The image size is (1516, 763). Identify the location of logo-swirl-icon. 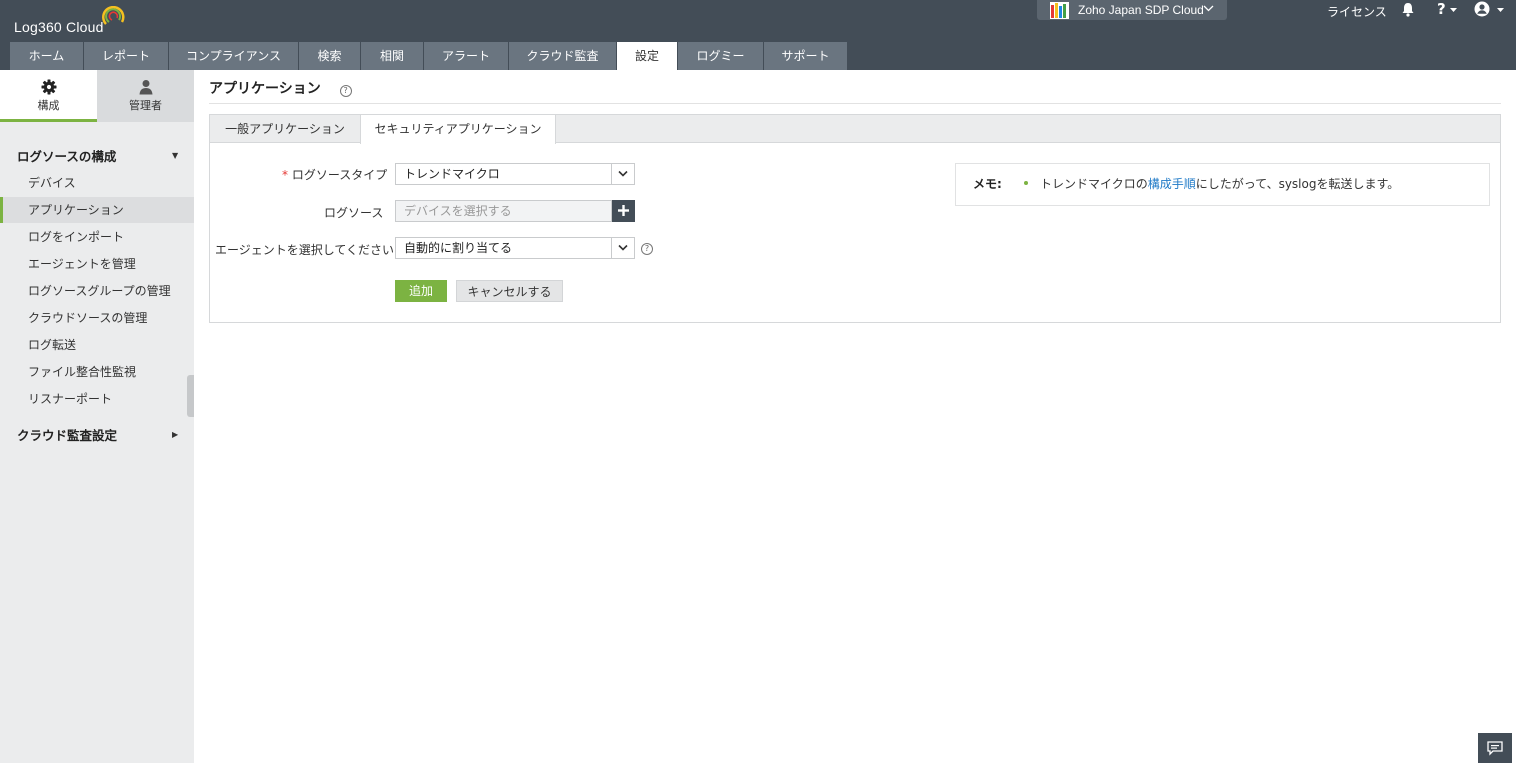
(113, 15).